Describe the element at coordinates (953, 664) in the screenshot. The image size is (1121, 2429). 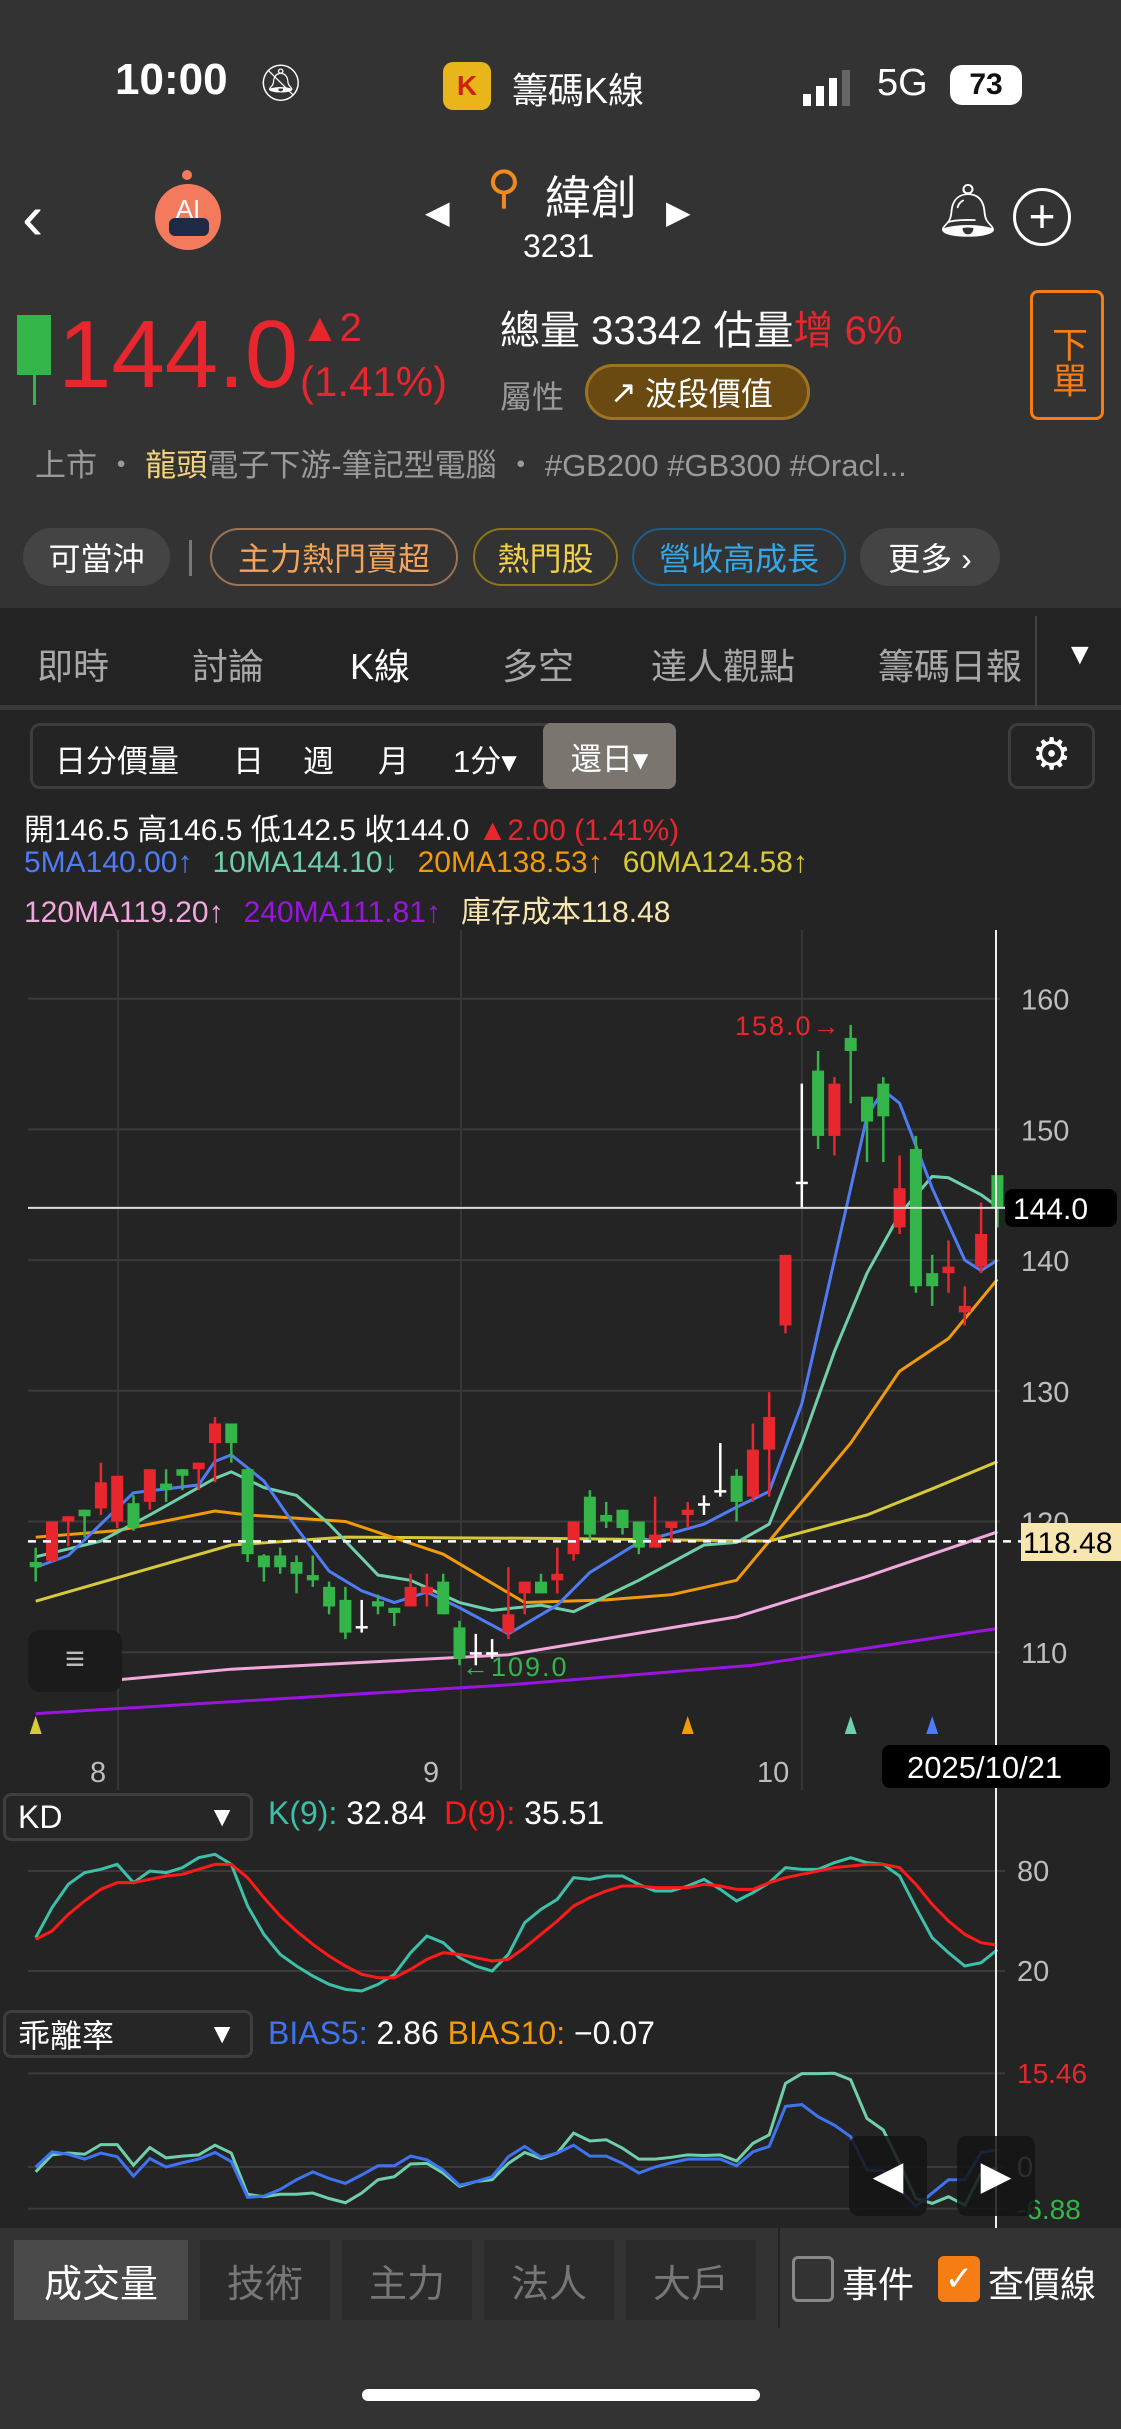
I see `tab-chip-daily: 籌碼日報` at that location.